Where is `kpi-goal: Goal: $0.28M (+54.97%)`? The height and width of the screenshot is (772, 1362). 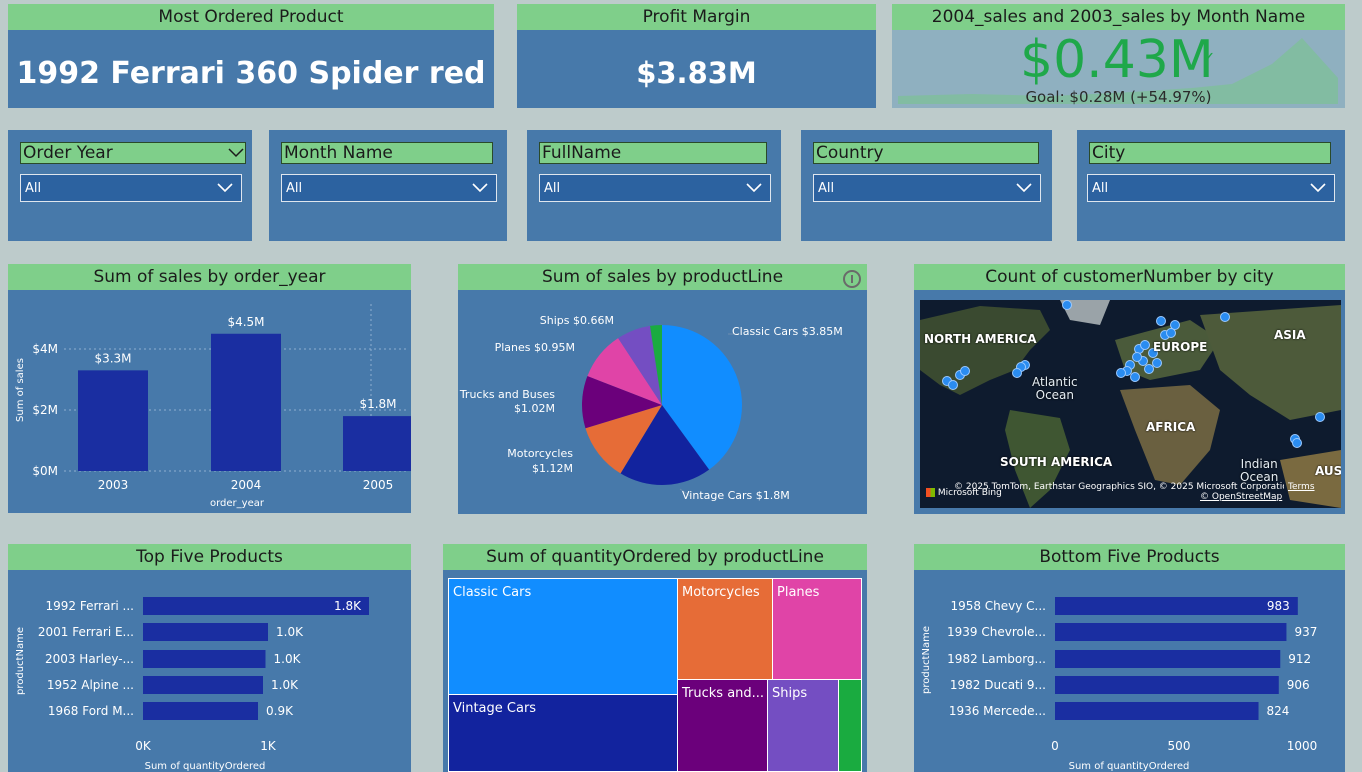 kpi-goal: Goal: $0.28M (+54.97%) is located at coordinates (1118, 97).